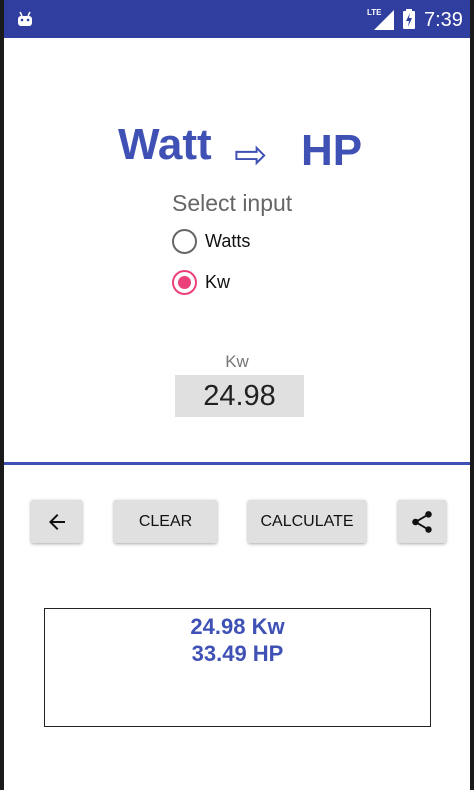 The height and width of the screenshot is (790, 474). I want to click on radio-button-kw, so click(184, 282).